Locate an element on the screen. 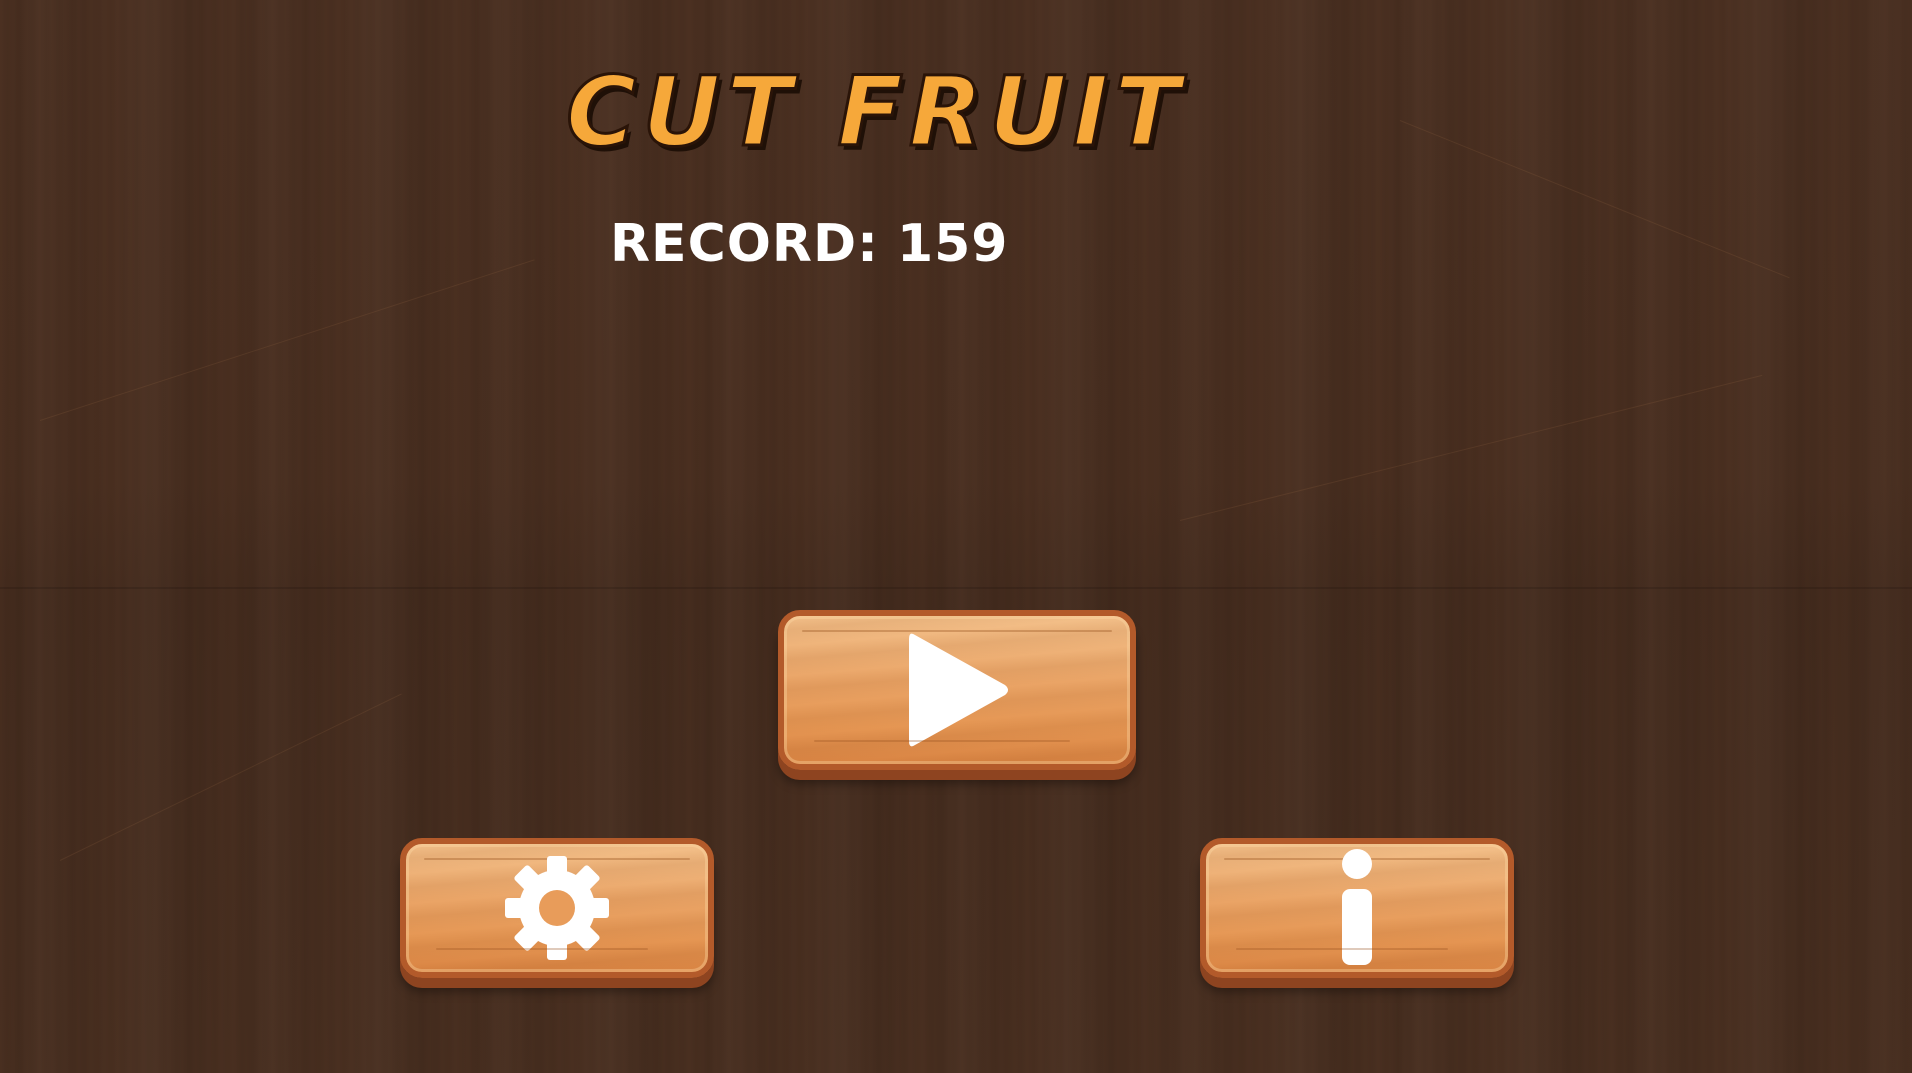 This screenshot has width=1912, height=1073. settings-button is located at coordinates (557, 908).